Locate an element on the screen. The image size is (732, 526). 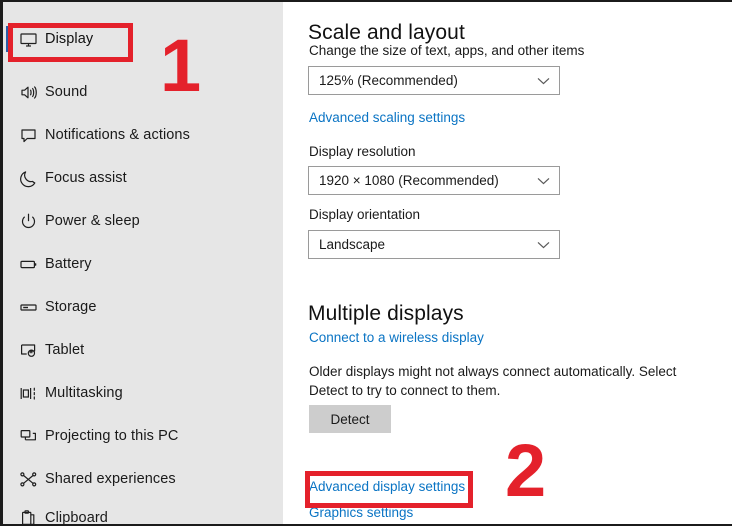
sidebar-item-label: Sound is located at coordinates (66, 92).